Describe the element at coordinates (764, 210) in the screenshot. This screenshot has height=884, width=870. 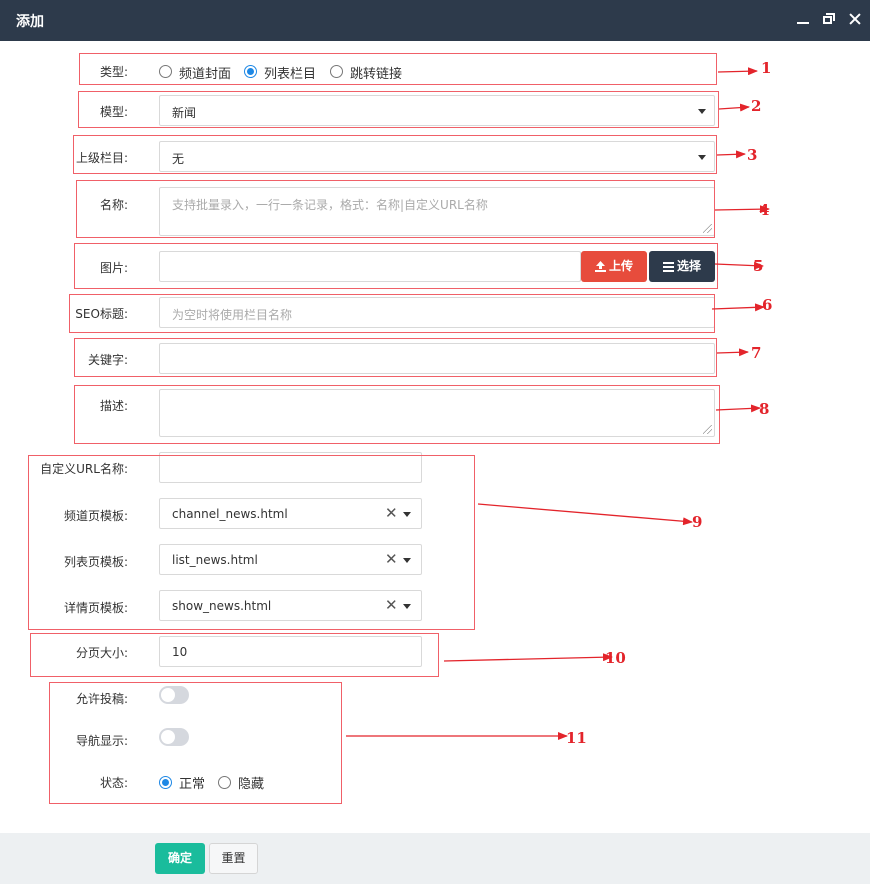
I see `annotation-number-4: 4` at that location.